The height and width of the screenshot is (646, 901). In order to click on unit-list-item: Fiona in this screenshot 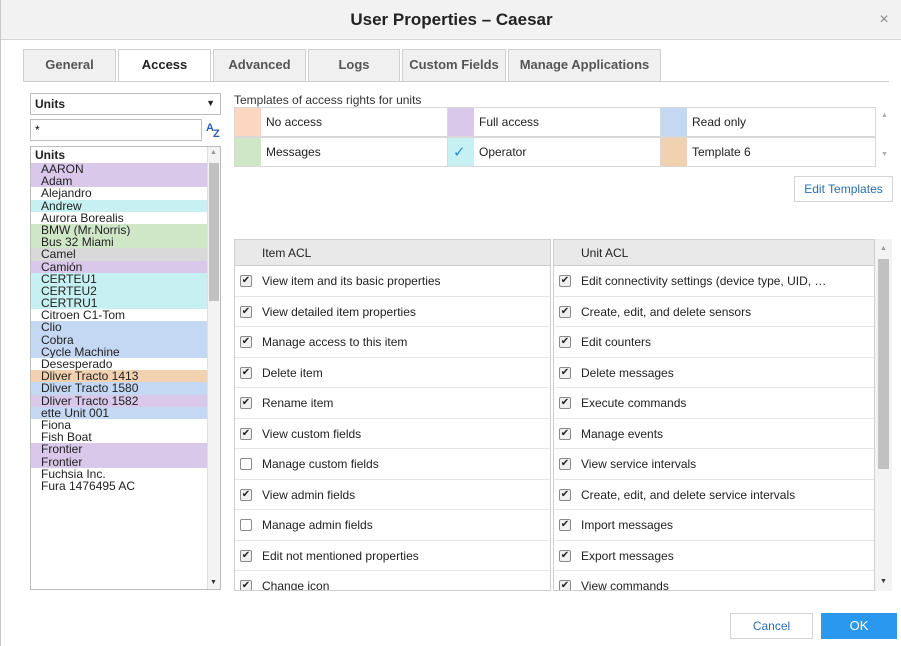, I will do `click(119, 425)`.